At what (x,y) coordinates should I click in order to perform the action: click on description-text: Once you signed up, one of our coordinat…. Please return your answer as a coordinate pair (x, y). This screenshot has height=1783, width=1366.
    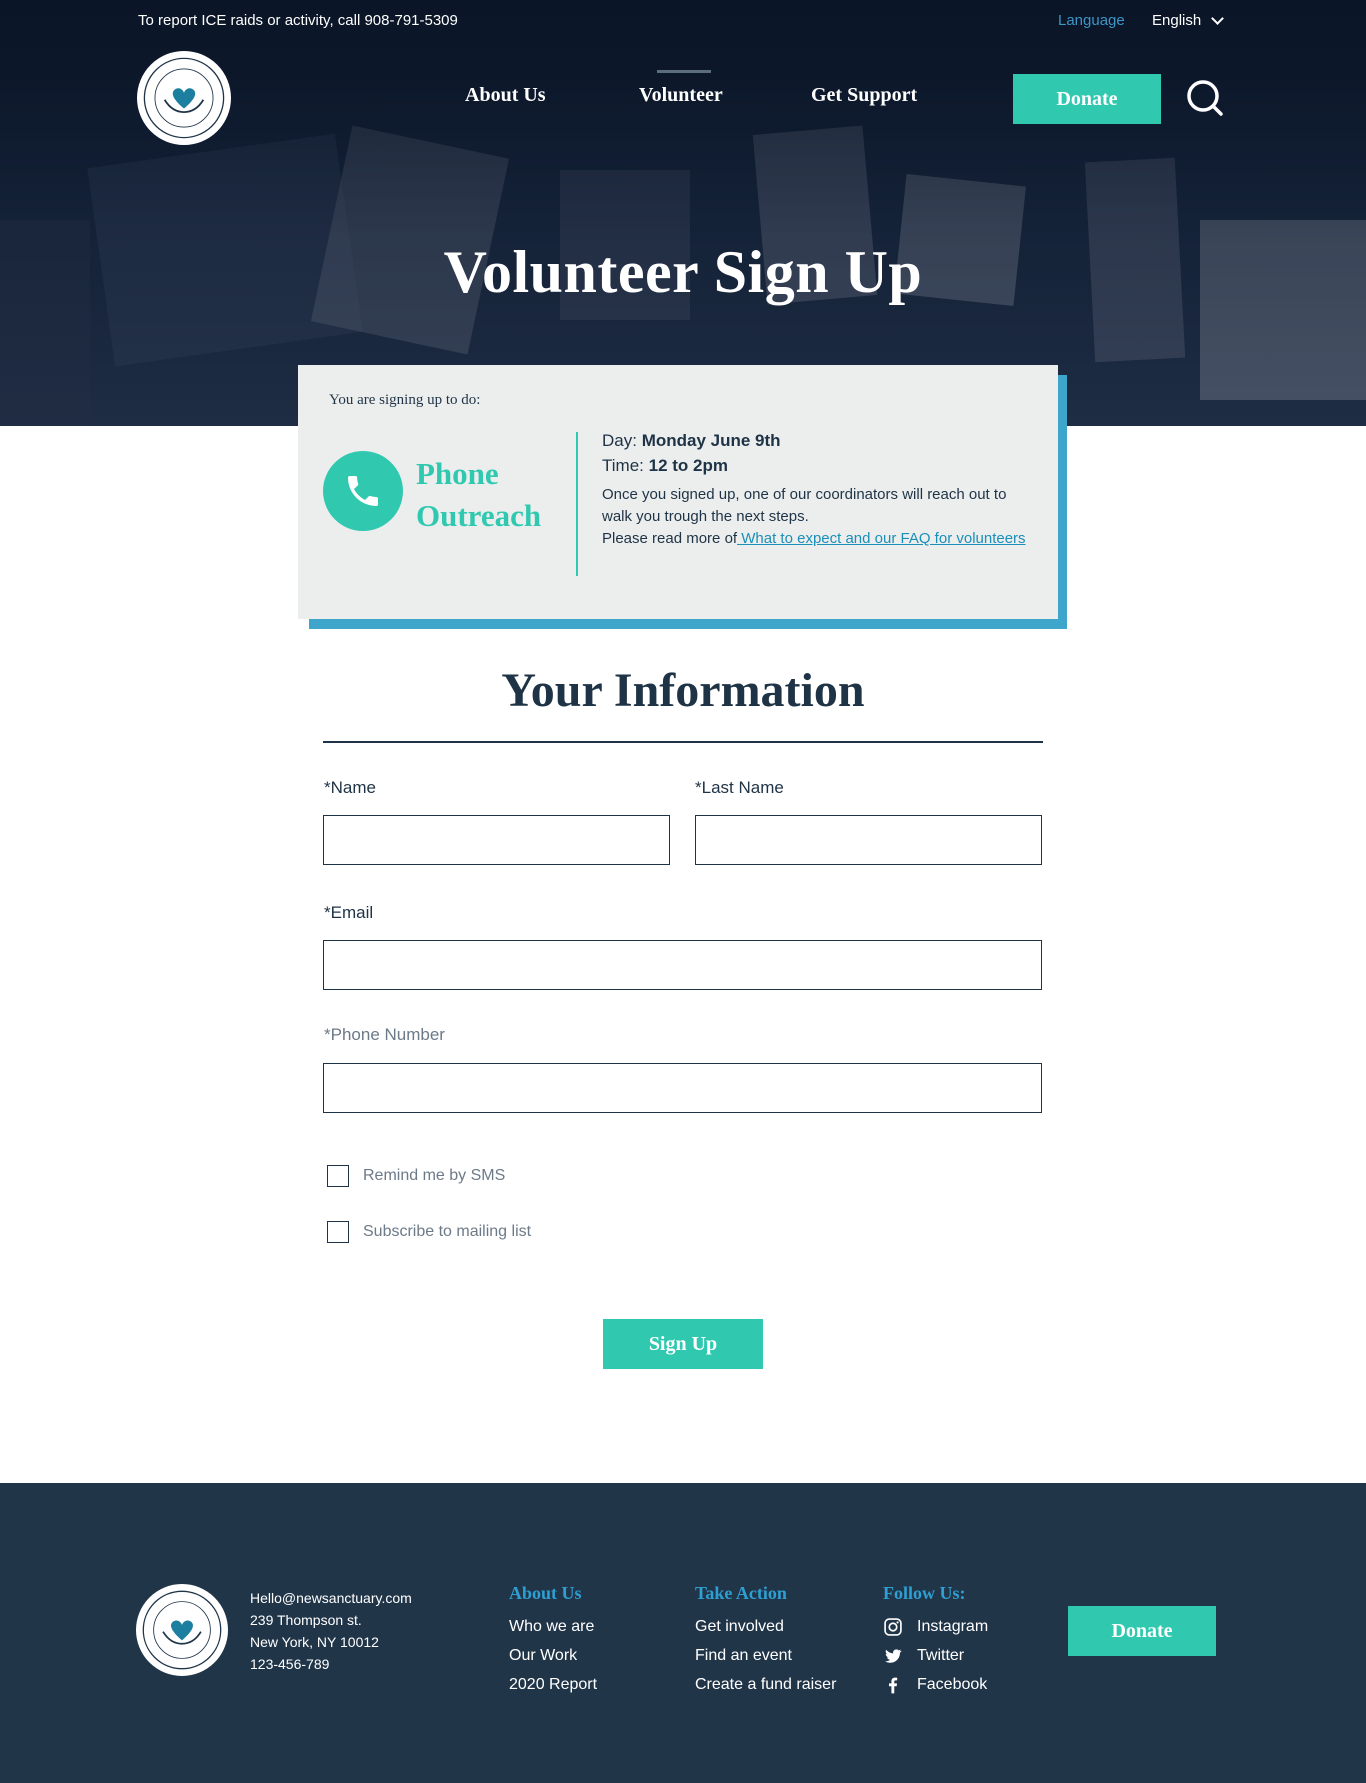
    Looking at the image, I should click on (804, 505).